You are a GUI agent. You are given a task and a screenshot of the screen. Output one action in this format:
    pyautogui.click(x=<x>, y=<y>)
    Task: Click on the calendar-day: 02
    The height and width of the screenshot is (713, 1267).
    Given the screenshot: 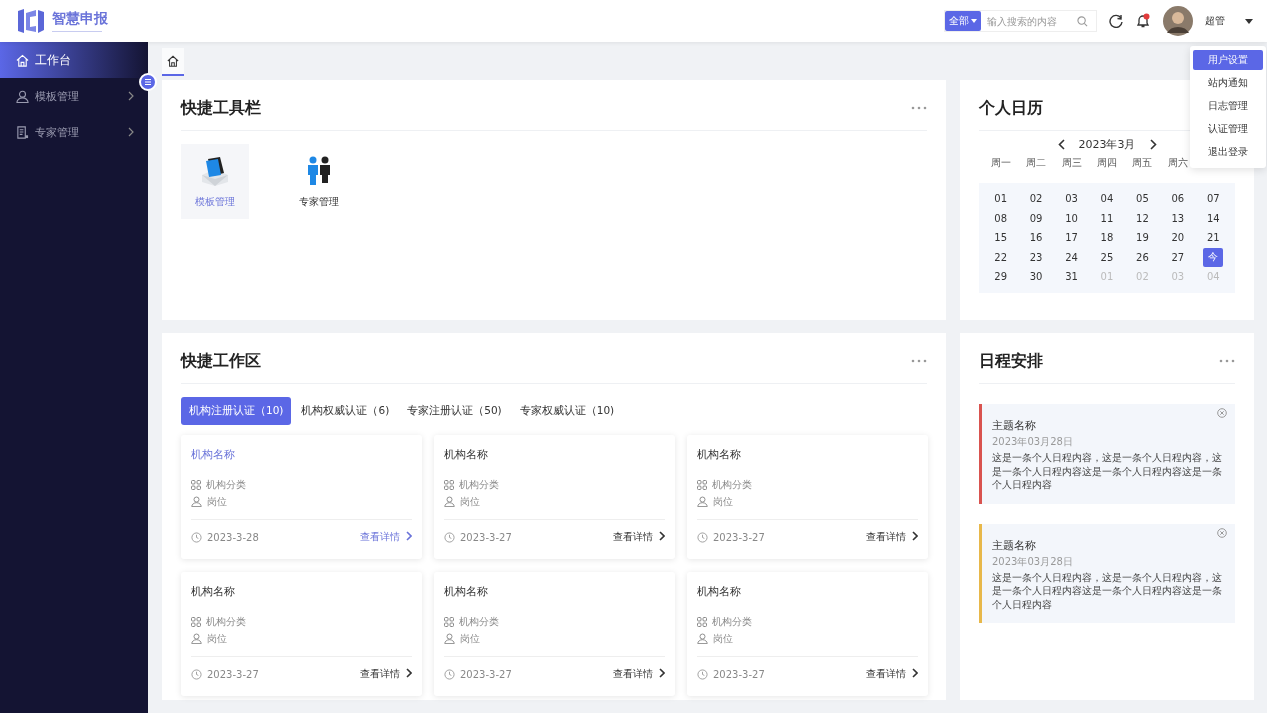 What is the action you would take?
    pyautogui.click(x=1036, y=199)
    